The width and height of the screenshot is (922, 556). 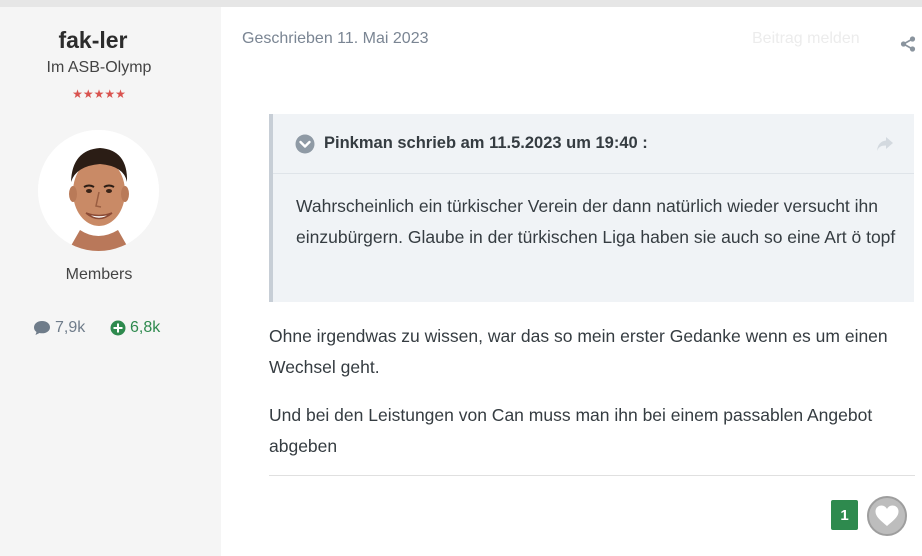 I want to click on comment-icon, so click(x=42, y=328).